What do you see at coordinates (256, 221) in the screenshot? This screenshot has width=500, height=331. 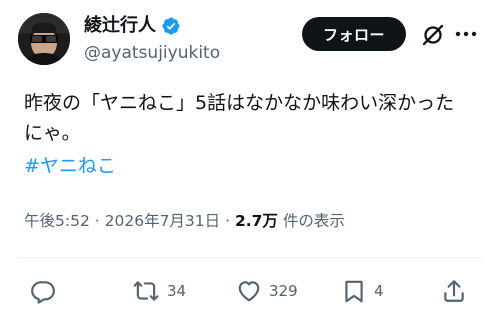 I see `views-count: 2.7万` at bounding box center [256, 221].